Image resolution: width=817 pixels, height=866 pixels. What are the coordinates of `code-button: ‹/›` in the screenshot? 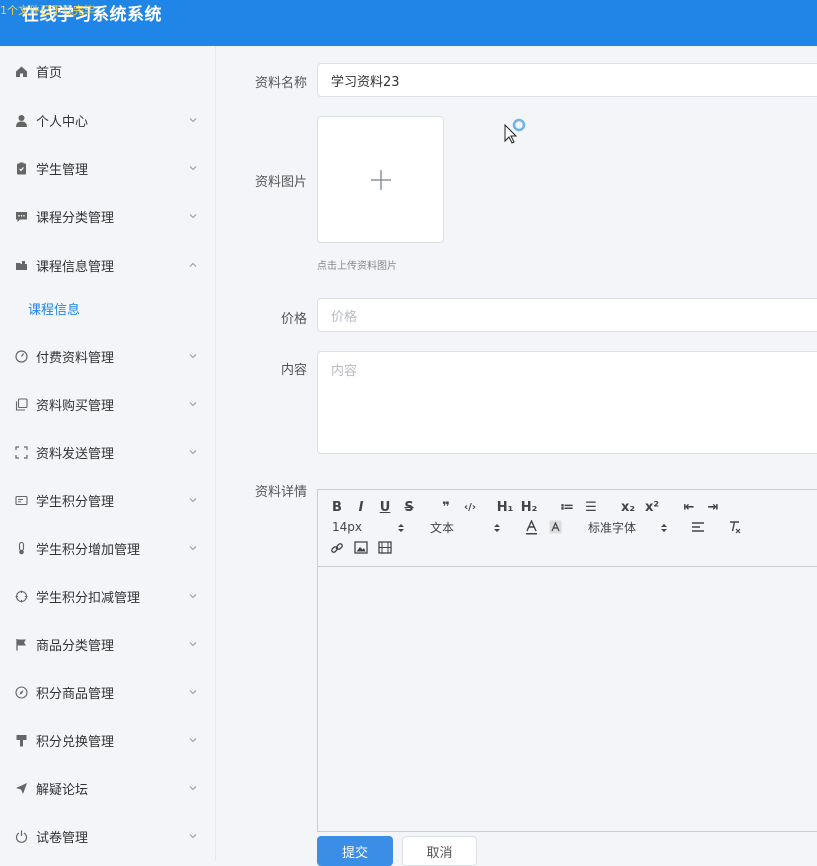 It's located at (470, 507).